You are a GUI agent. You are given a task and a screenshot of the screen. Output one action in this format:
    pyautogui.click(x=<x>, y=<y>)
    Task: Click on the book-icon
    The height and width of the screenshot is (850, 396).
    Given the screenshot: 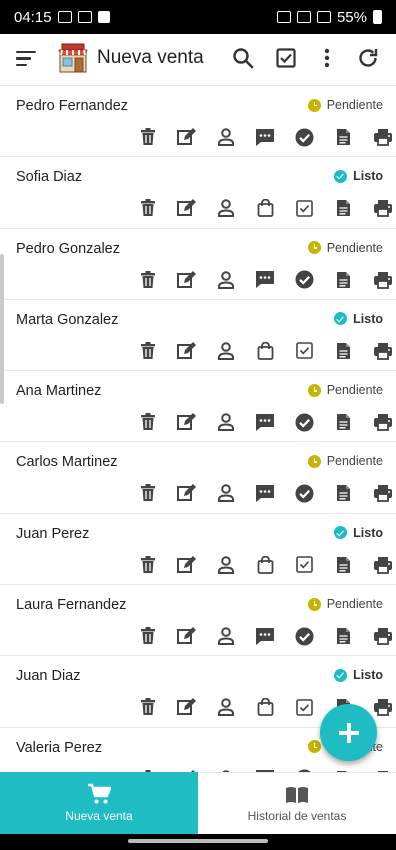 What is the action you would take?
    pyautogui.click(x=297, y=794)
    